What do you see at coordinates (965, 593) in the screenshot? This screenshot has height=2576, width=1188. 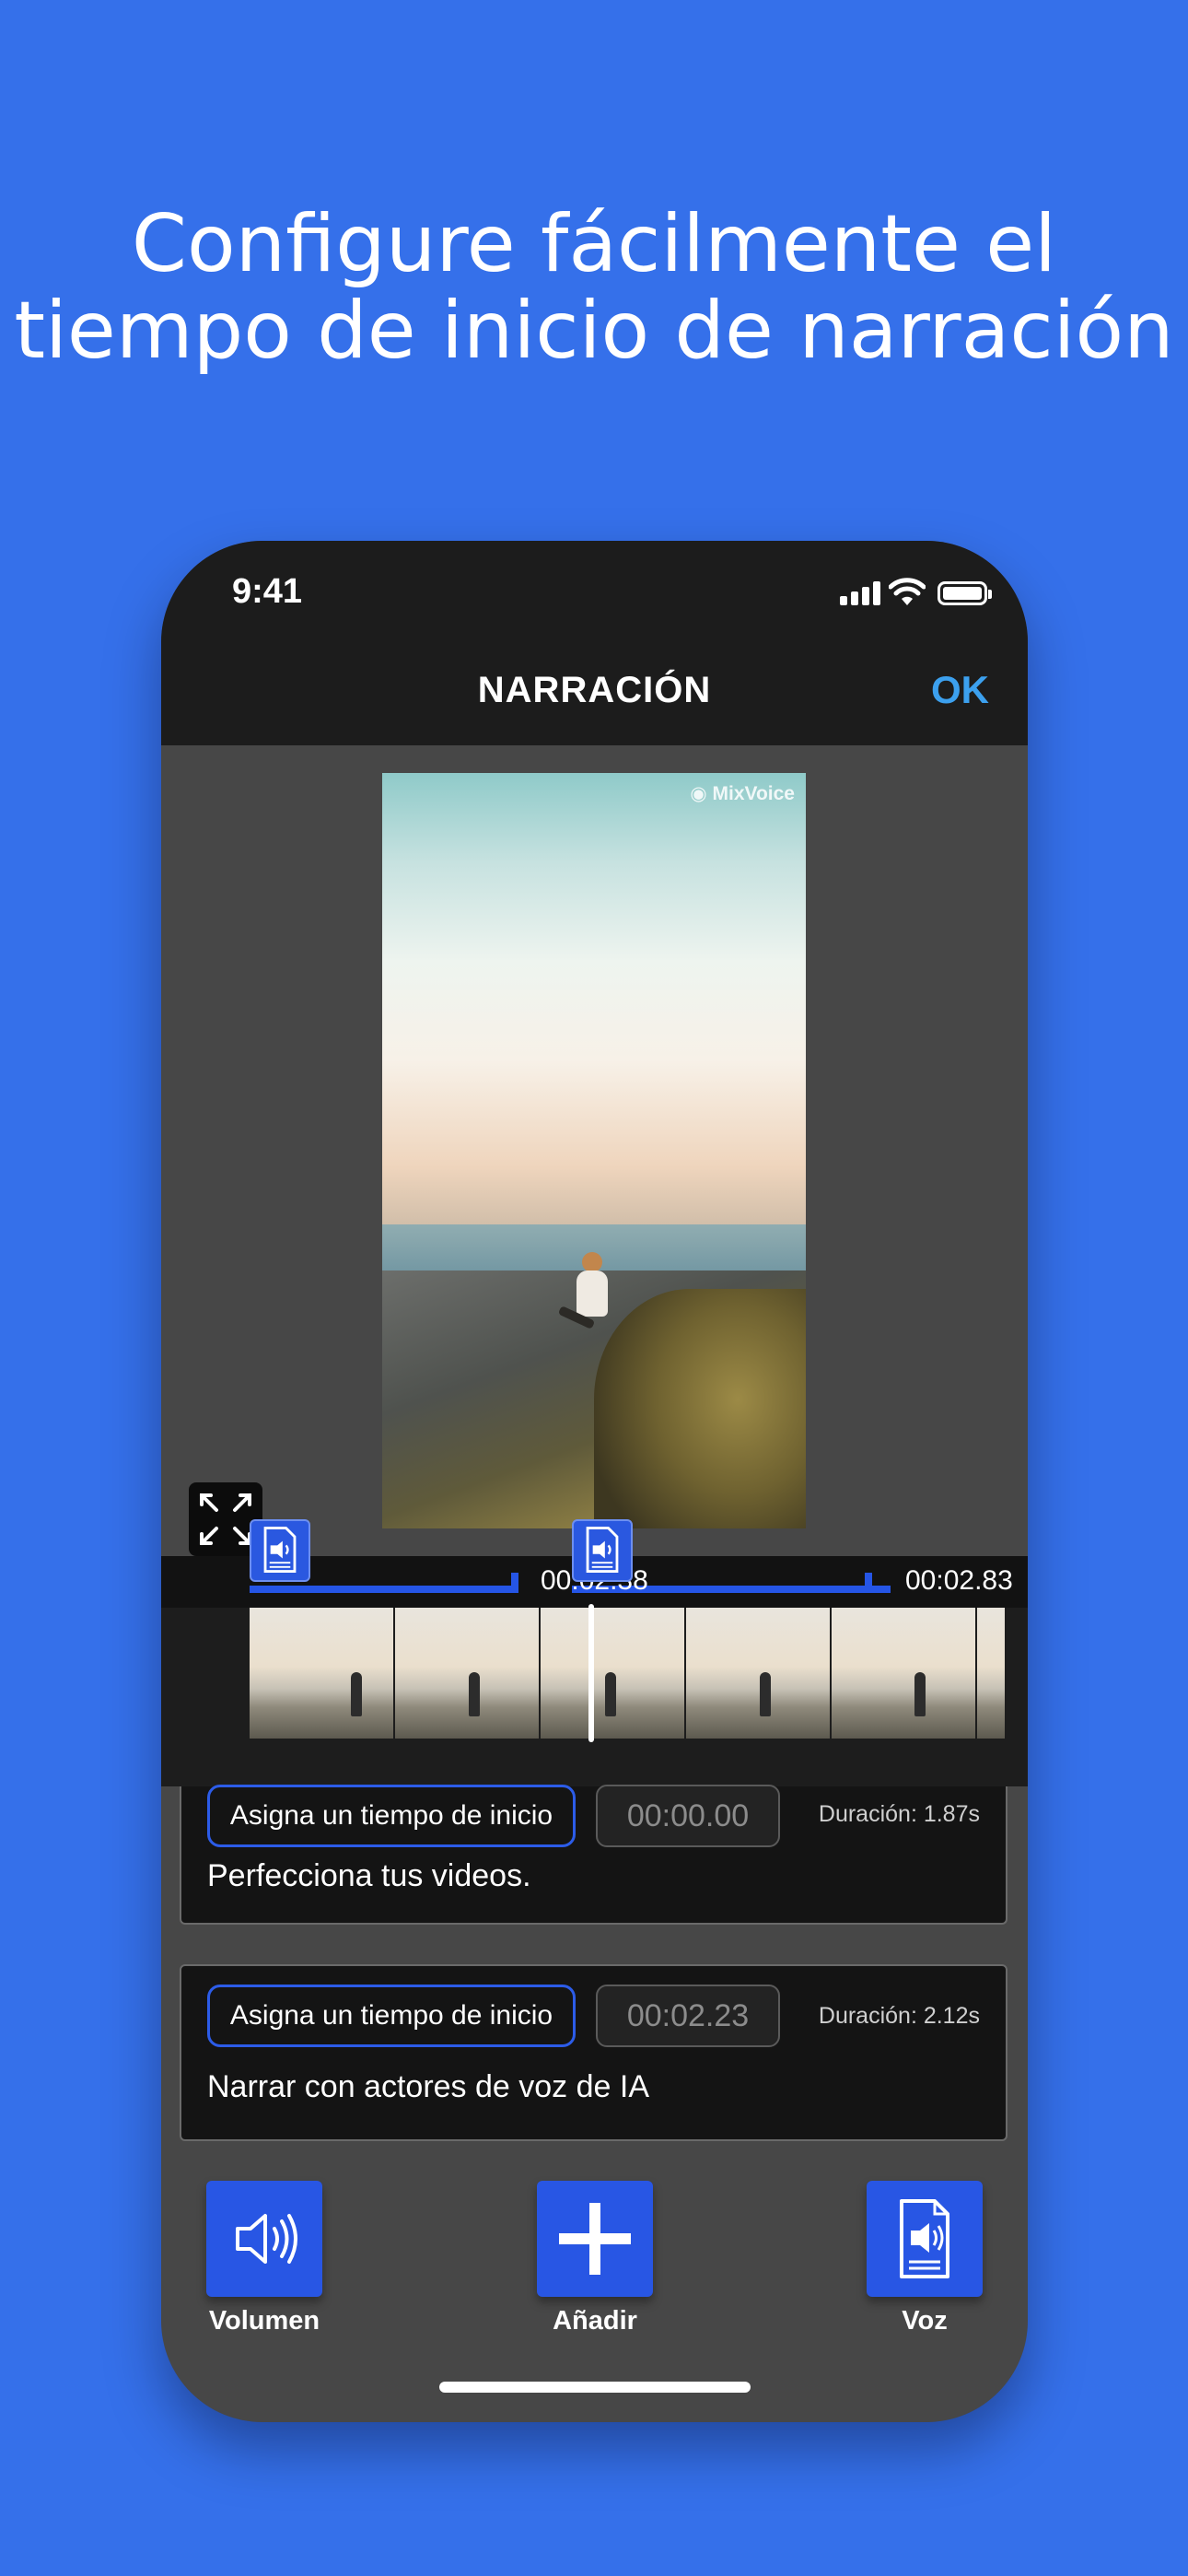 I see `battery-icon` at bounding box center [965, 593].